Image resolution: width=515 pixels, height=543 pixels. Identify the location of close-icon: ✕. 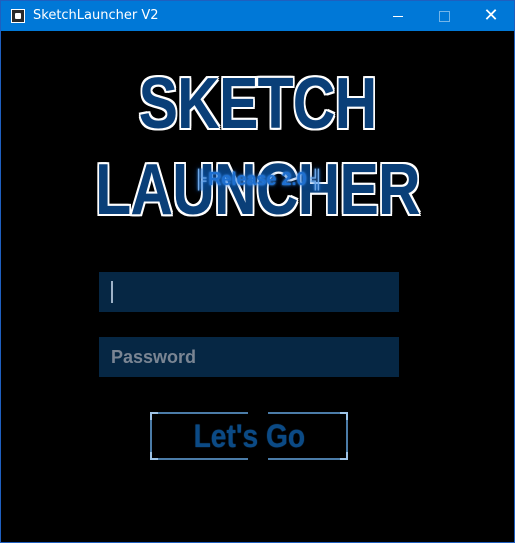
(491, 15).